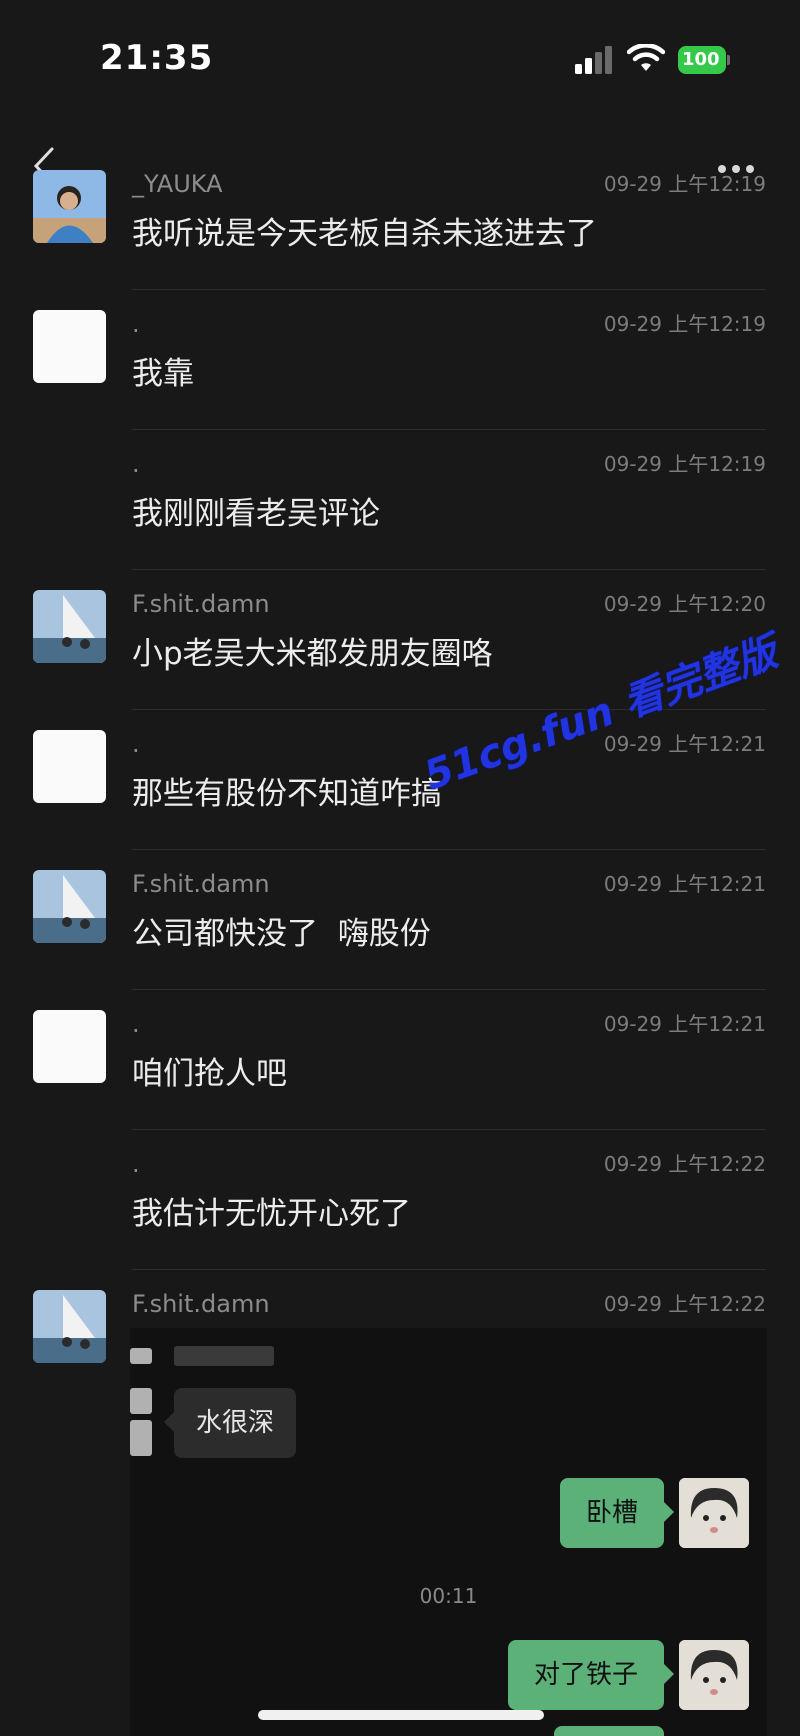  What do you see at coordinates (271, 1214) in the screenshot?
I see `message-text: 我估计无忧开心死了` at bounding box center [271, 1214].